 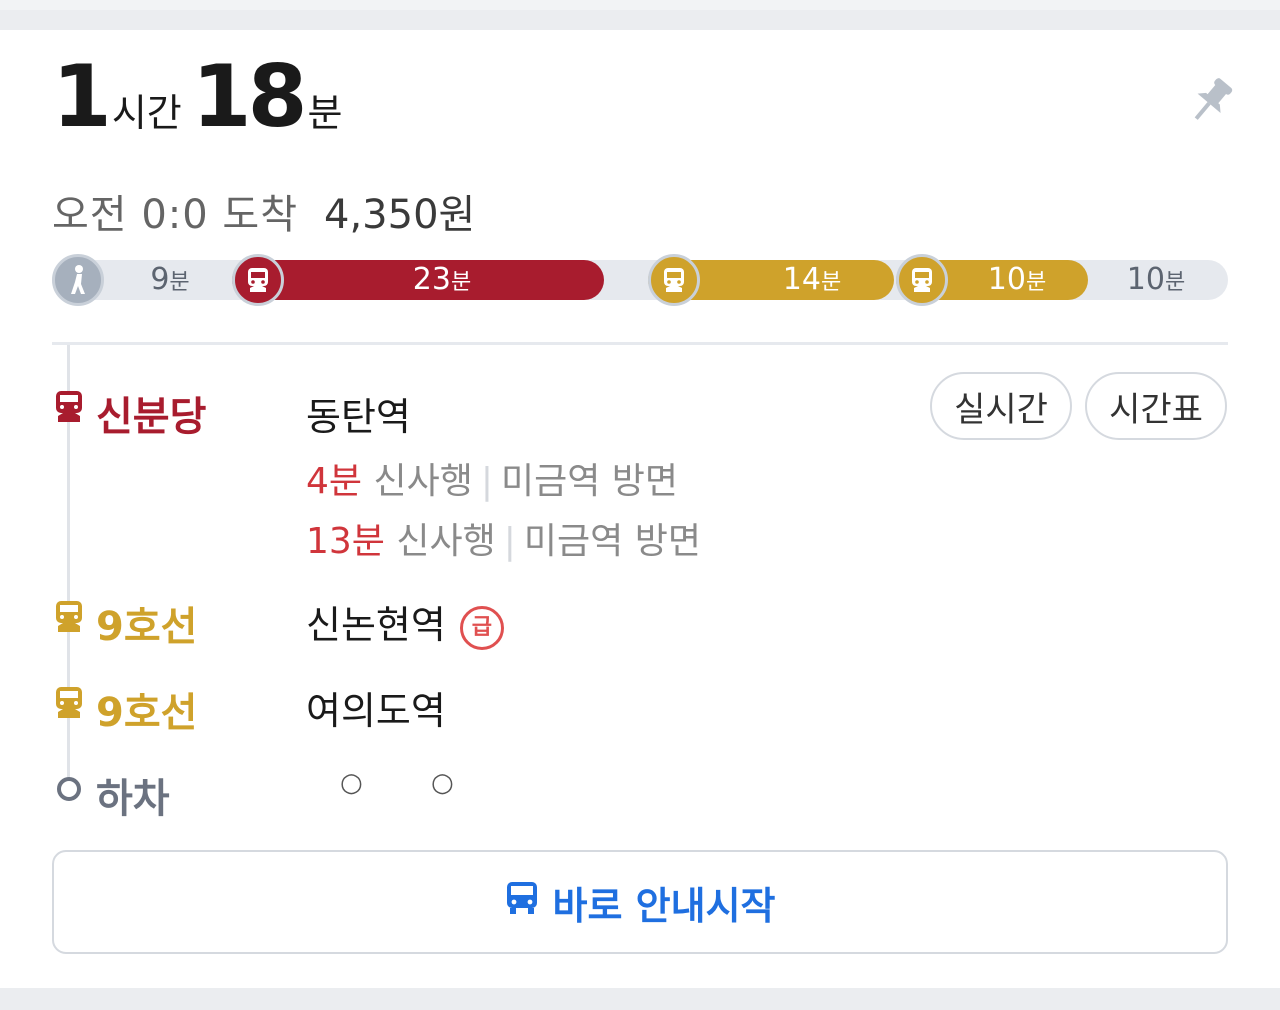 What do you see at coordinates (146, 113) in the screenshot?
I see `duration-hours-unit: 시간` at bounding box center [146, 113].